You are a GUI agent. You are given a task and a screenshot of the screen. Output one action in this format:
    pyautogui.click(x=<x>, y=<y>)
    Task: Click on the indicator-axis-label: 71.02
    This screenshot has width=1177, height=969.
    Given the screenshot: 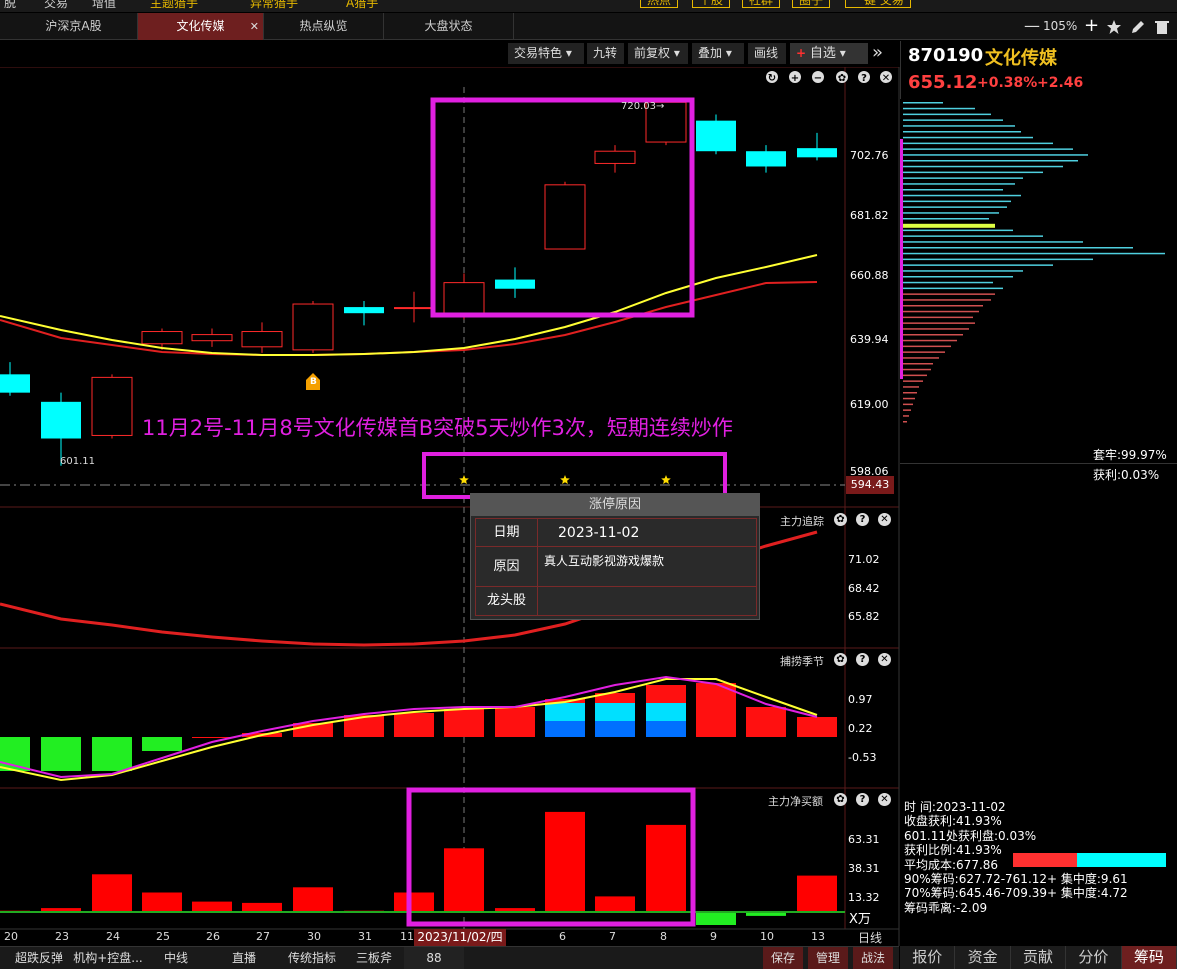 What is the action you would take?
    pyautogui.click(x=864, y=559)
    